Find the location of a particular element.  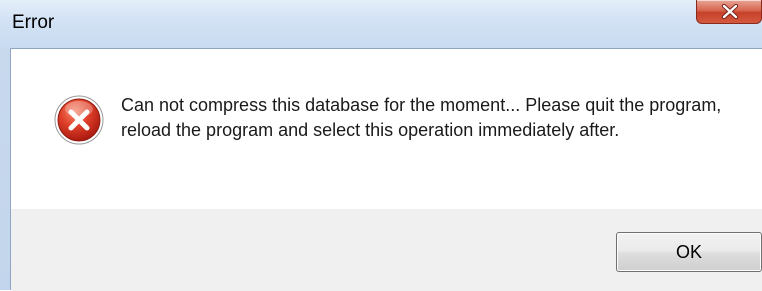

ok-button: OK is located at coordinates (689, 252).